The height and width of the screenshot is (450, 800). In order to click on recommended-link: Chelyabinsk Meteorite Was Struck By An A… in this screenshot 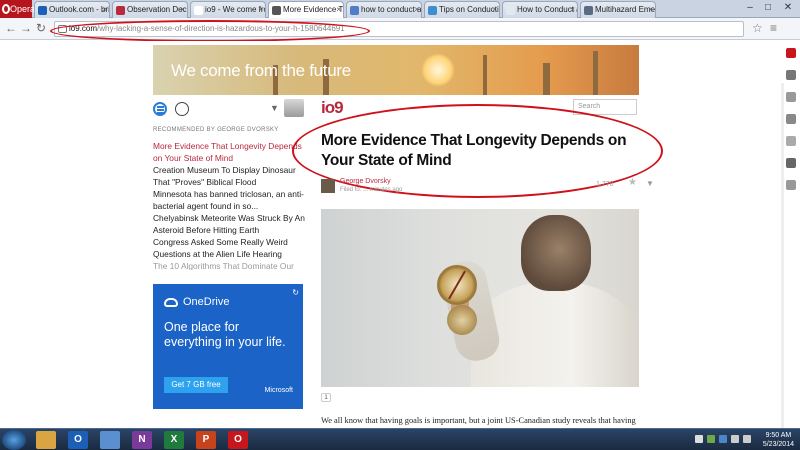, I will do `click(233, 224)`.